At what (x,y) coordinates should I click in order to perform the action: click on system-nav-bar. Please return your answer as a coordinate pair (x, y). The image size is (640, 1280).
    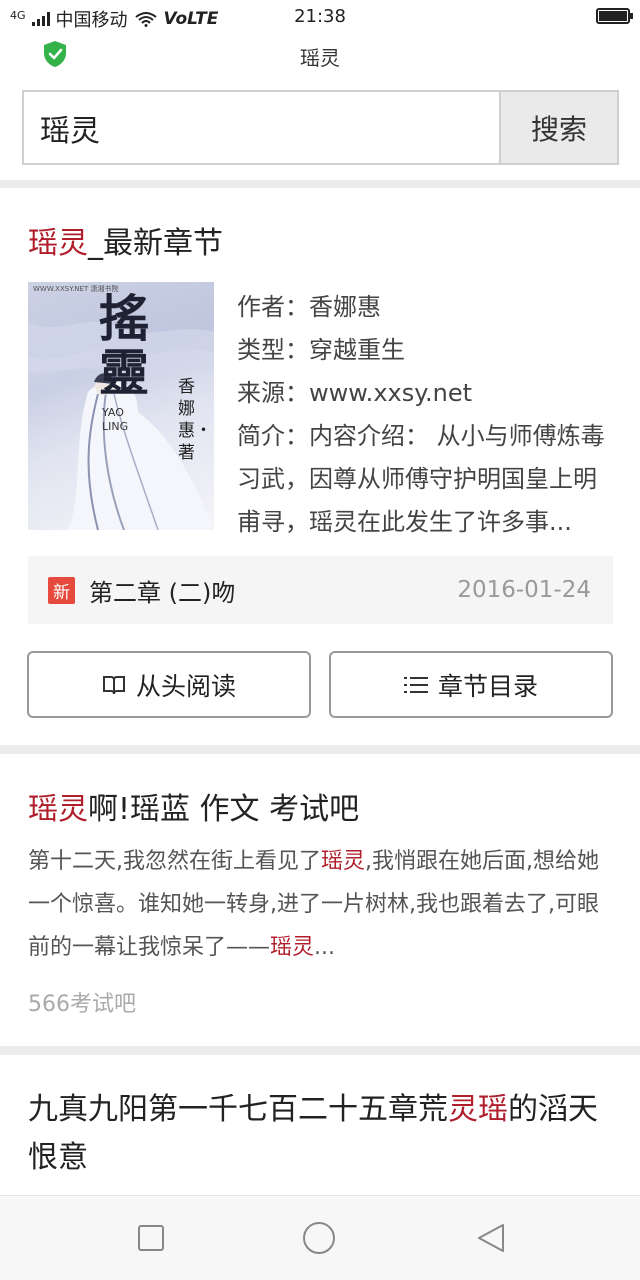
    Looking at the image, I should click on (320, 1237).